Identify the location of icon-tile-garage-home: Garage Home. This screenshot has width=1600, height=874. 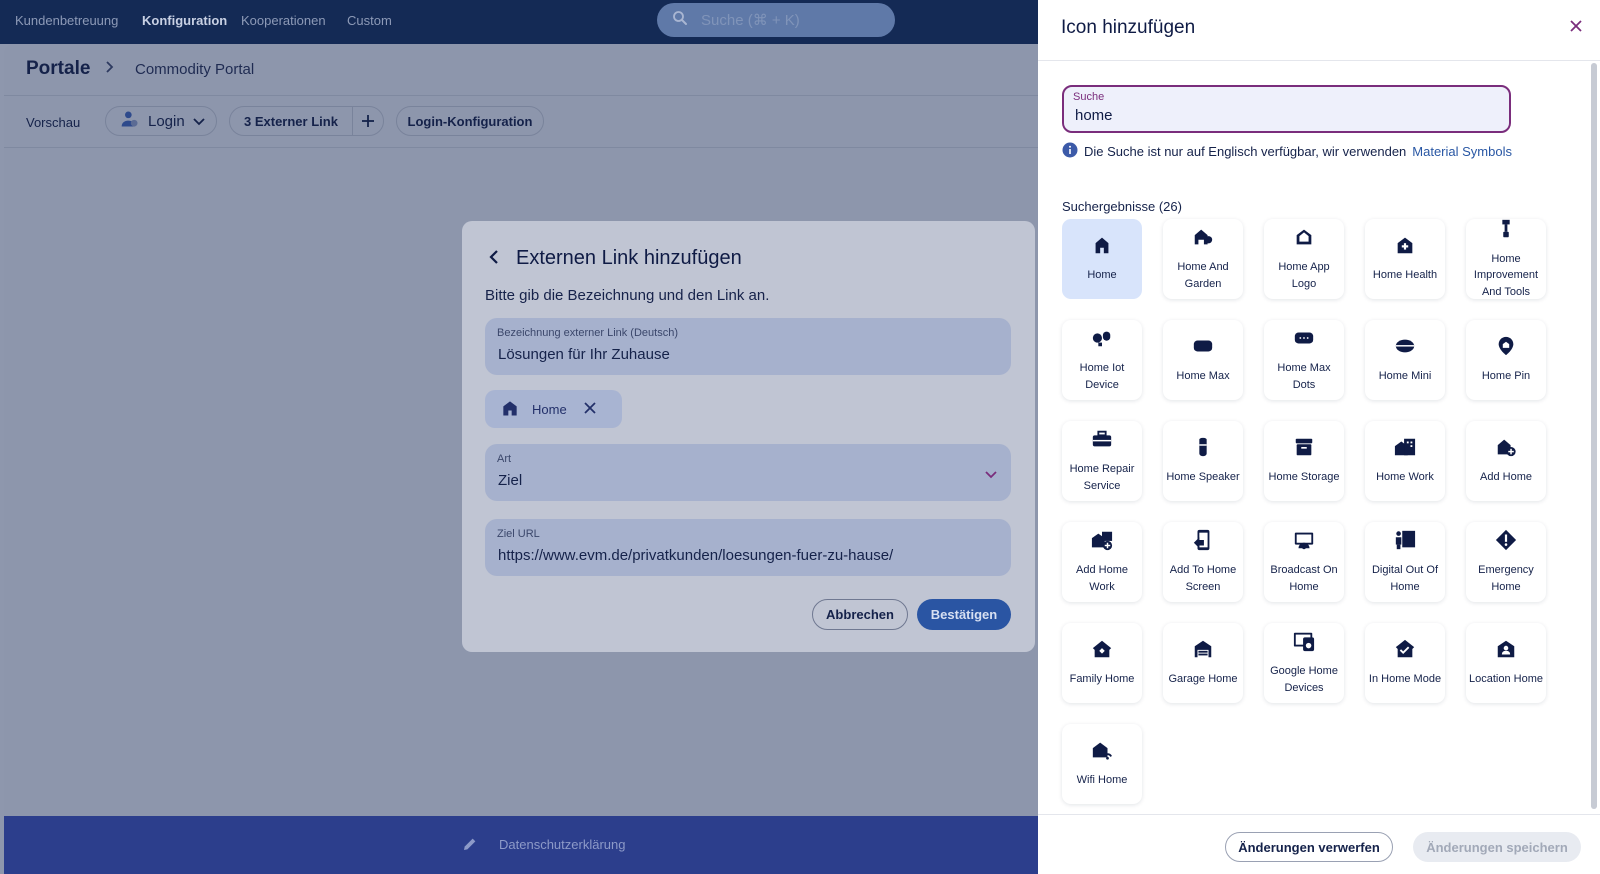
(1203, 663).